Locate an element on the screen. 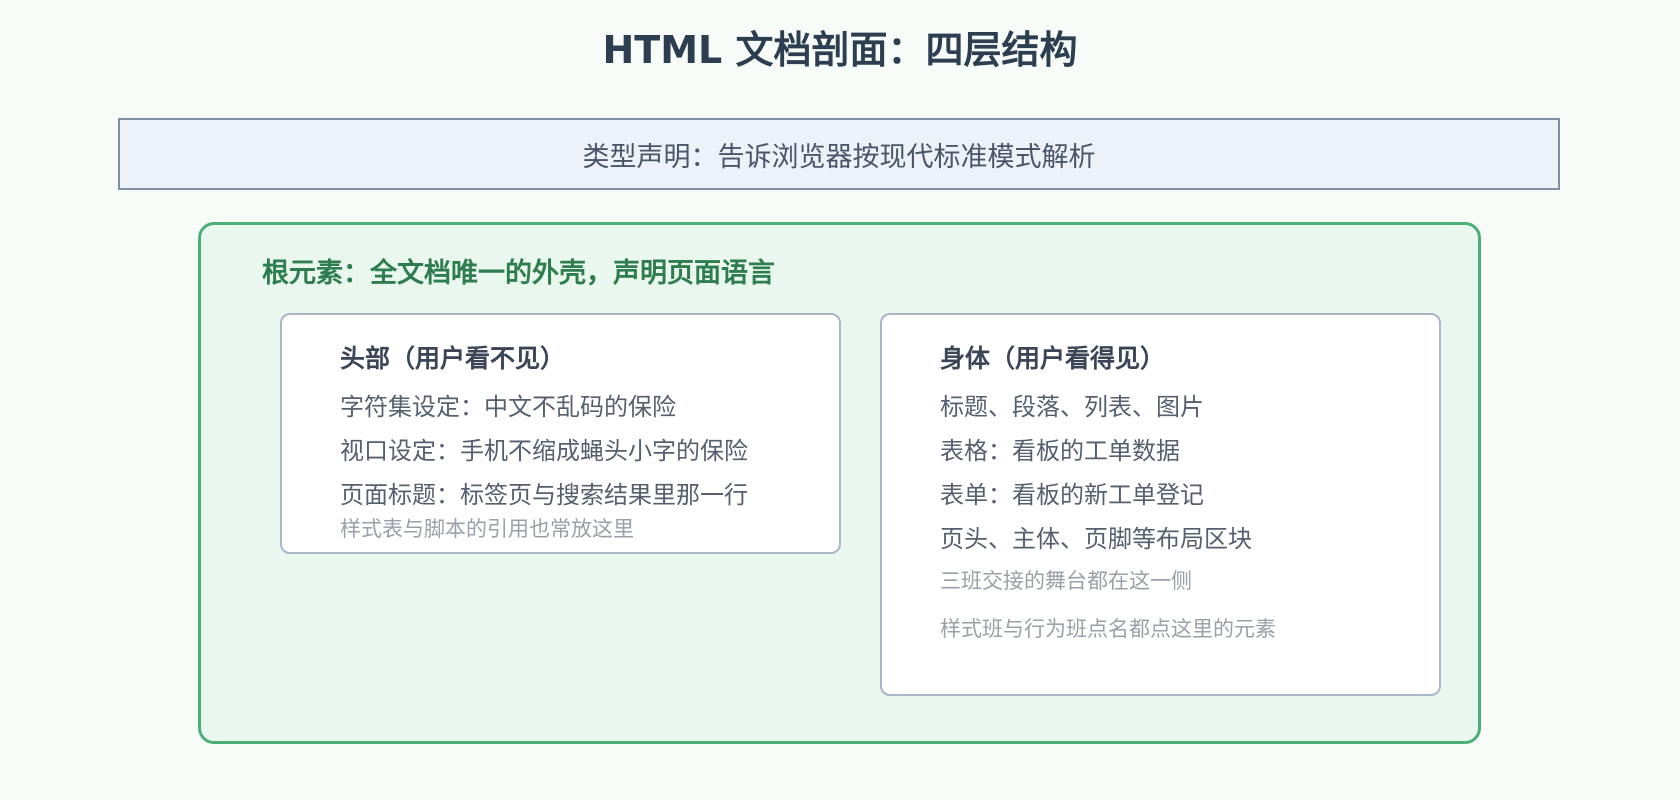 This screenshot has width=1680, height=800. head-item-viewport: 视口设定：手机不缩成蝇头小字的保险 is located at coordinates (544, 451).